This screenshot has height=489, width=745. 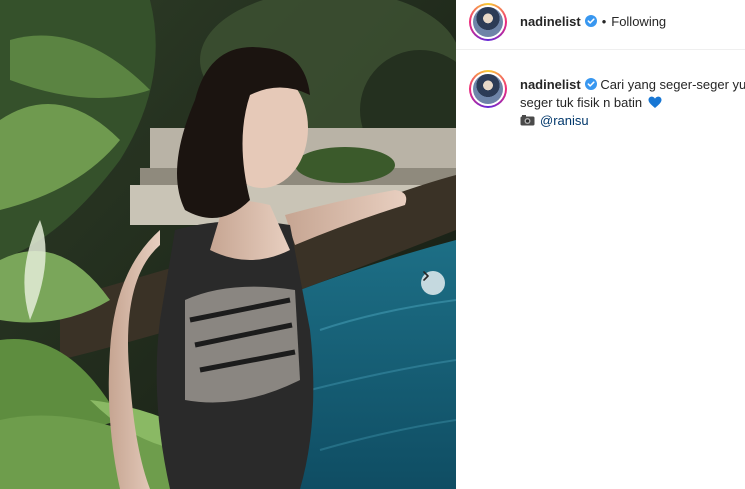 I want to click on caption-avatar, so click(x=488, y=89).